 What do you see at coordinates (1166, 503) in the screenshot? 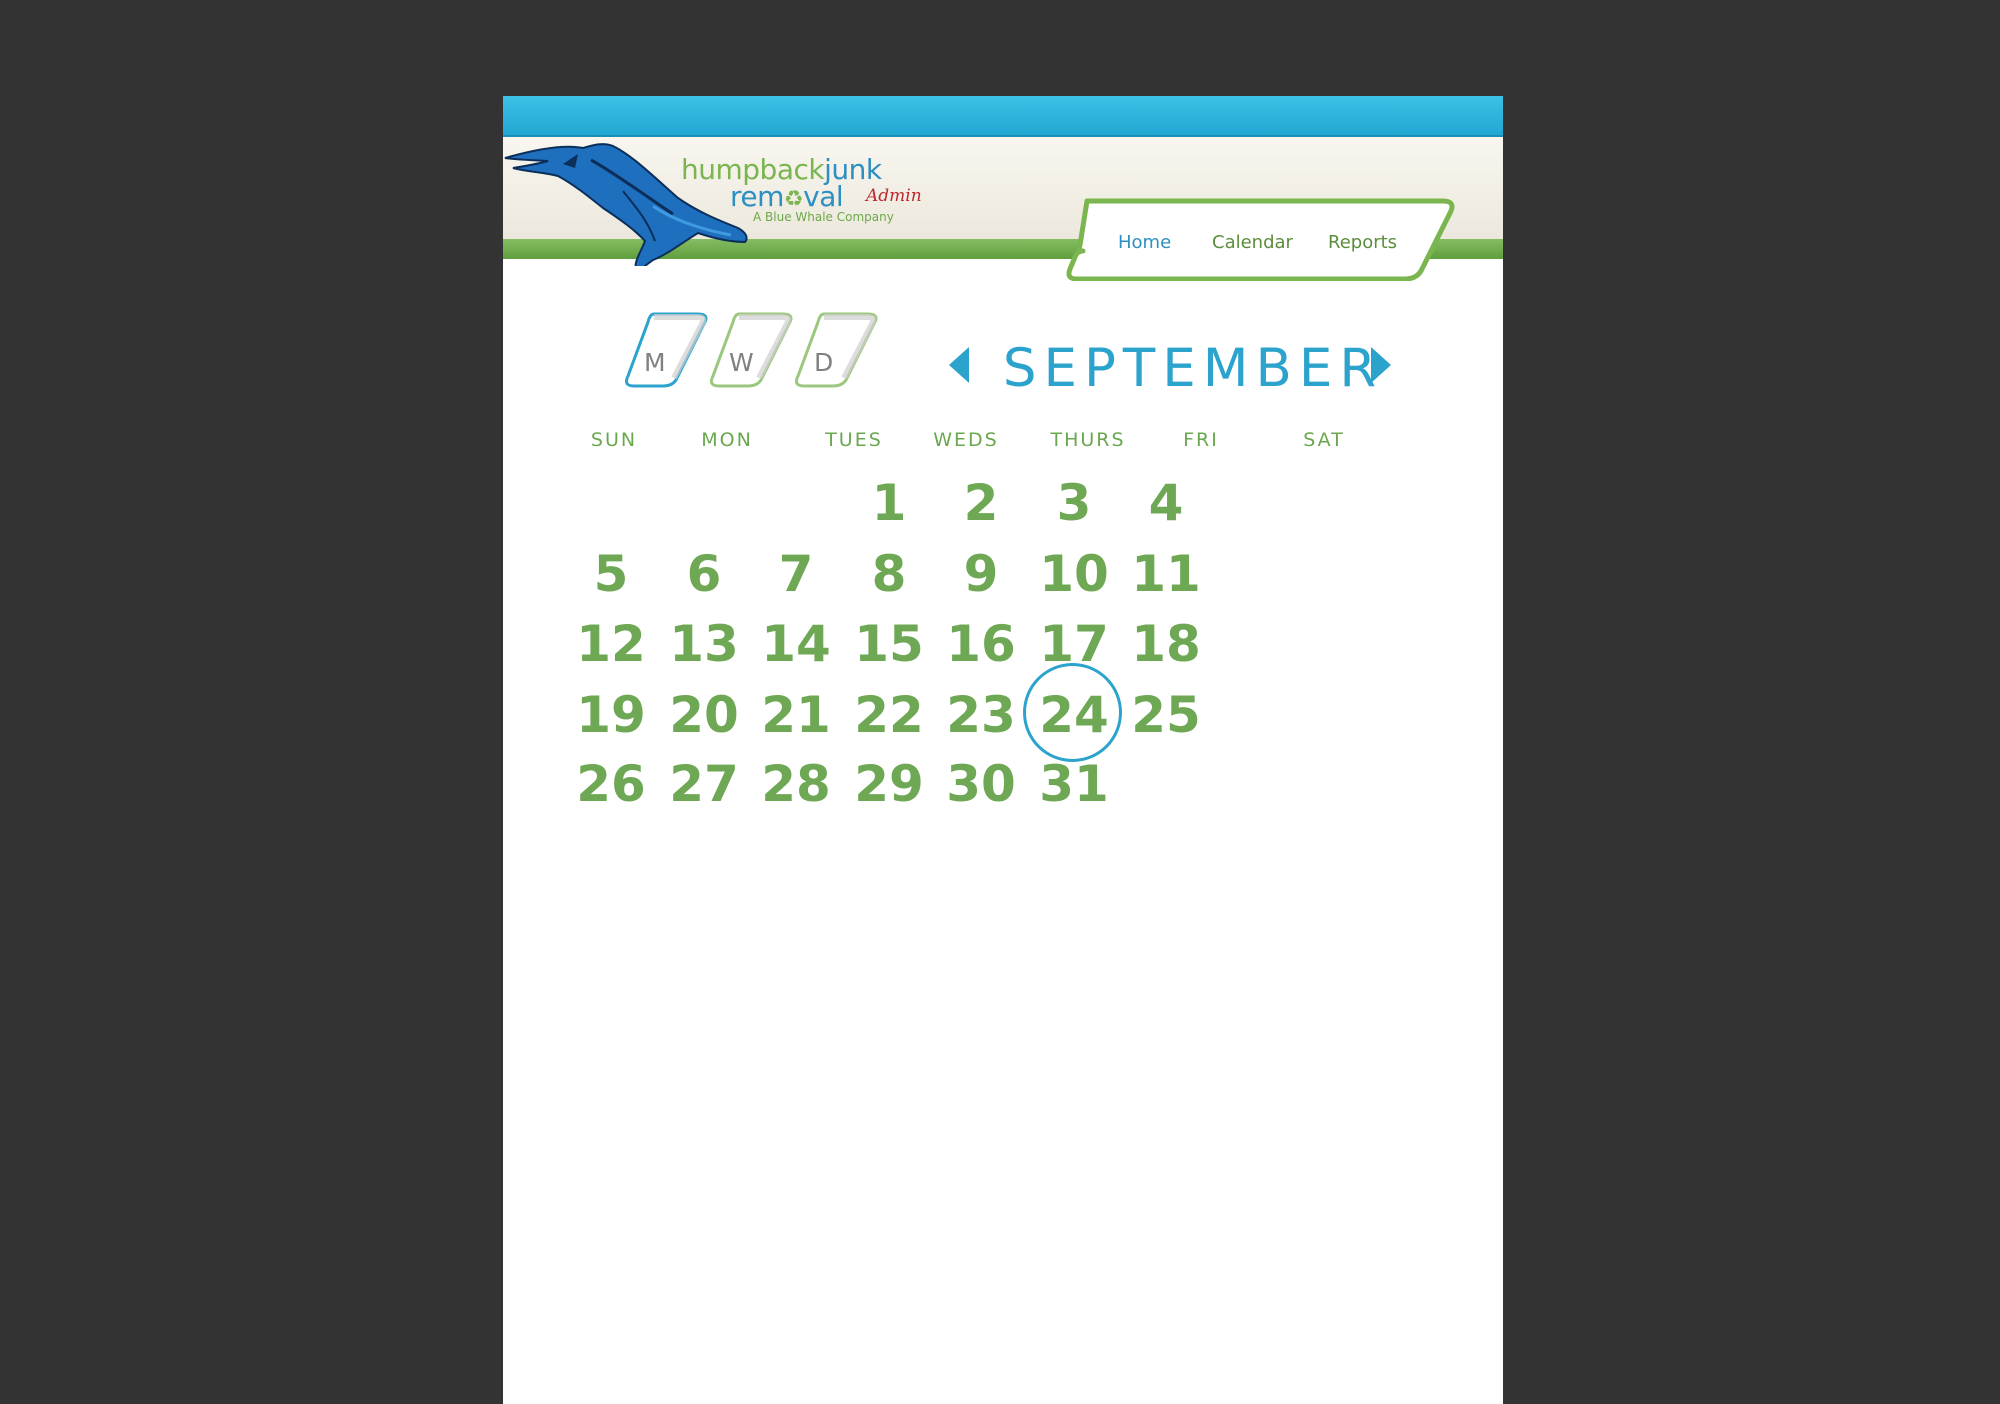
I see `day-cell: 4` at bounding box center [1166, 503].